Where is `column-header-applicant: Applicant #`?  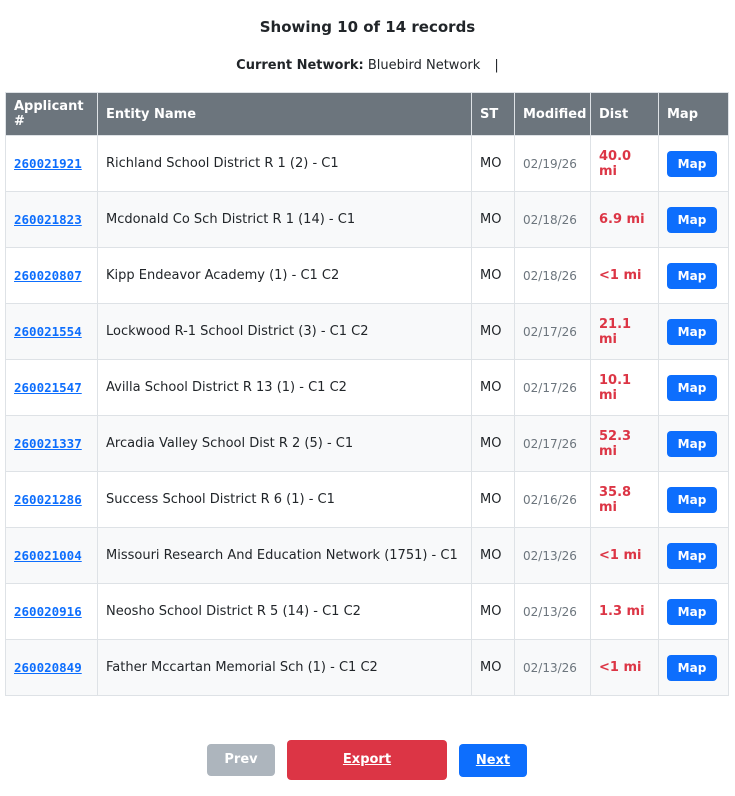 column-header-applicant: Applicant # is located at coordinates (51, 114).